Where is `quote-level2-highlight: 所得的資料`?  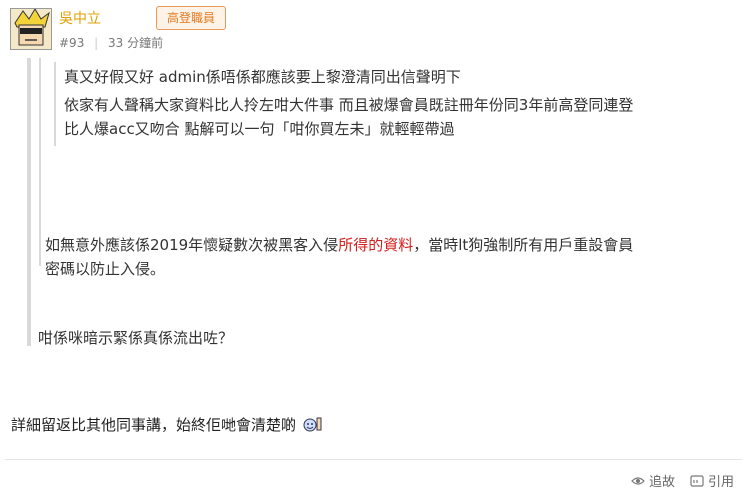 quote-level2-highlight: 所得的資料 is located at coordinates (376, 245).